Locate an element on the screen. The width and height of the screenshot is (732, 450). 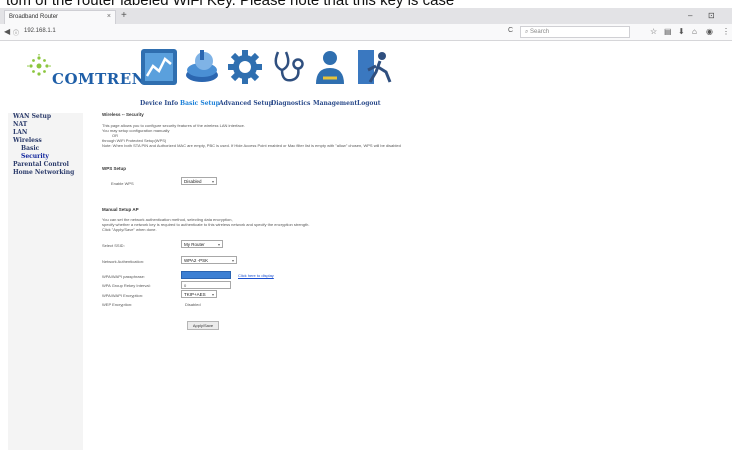
shield-icon: ◉ is located at coordinates (709, 31).